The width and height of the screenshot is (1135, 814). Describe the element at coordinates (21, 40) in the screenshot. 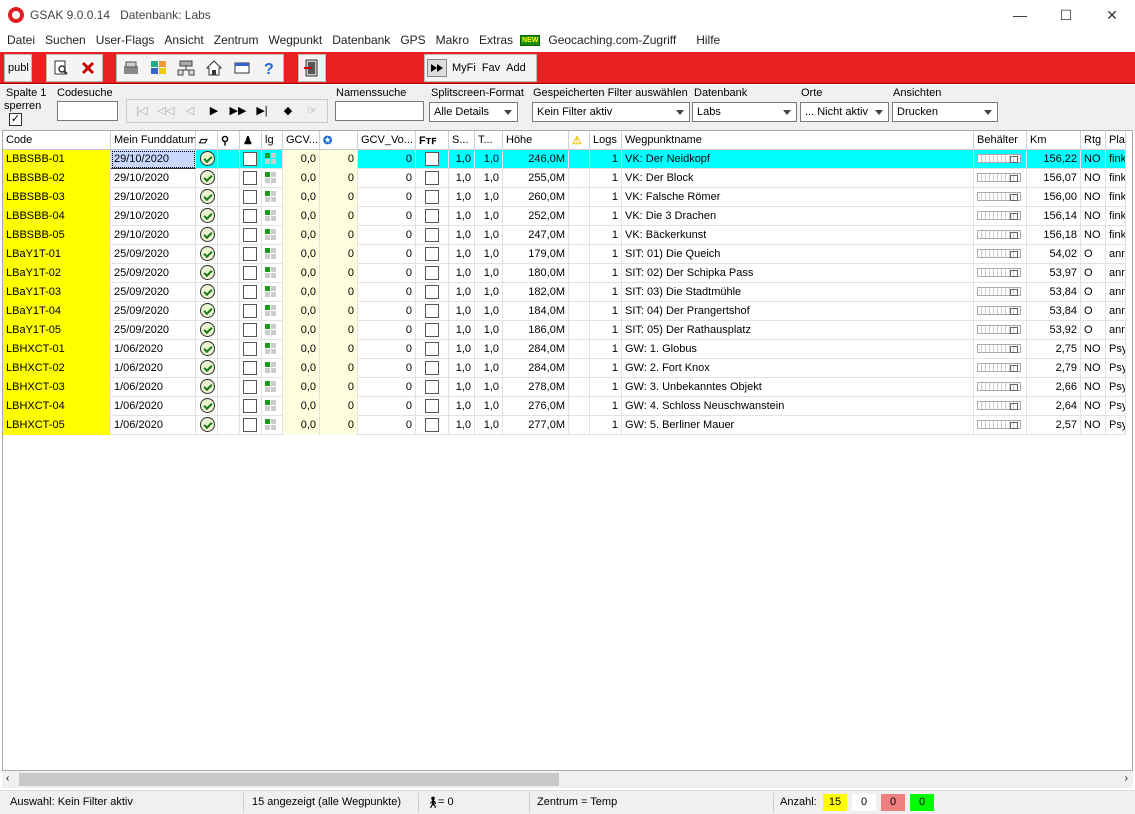

I see `menu-datei: Datei` at that location.